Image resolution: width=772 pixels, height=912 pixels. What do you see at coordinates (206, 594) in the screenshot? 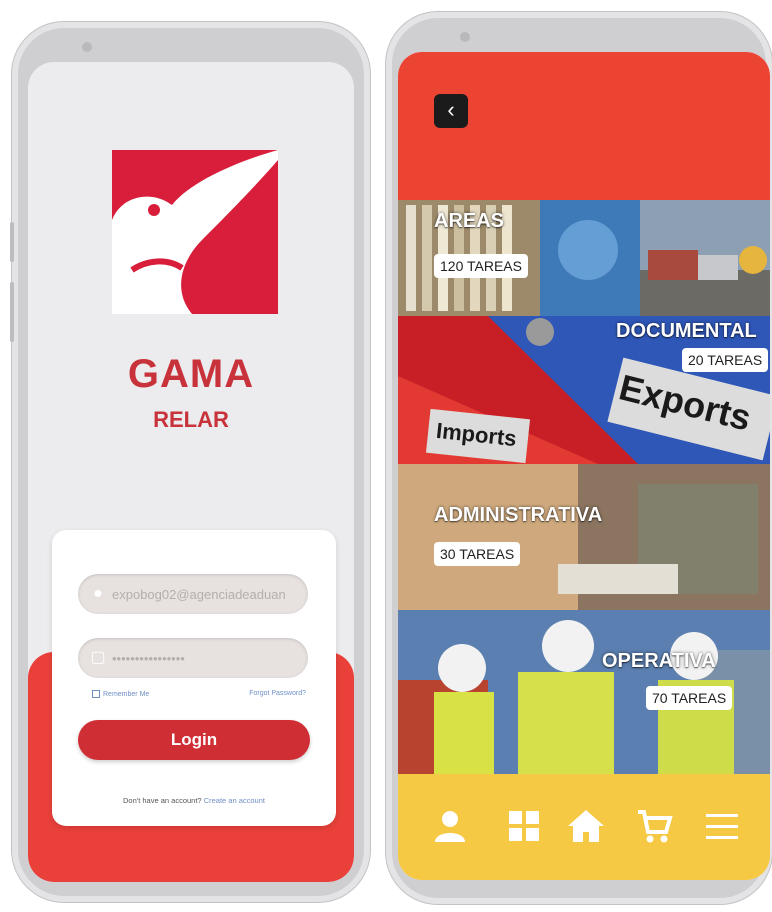
I see `email-input` at bounding box center [206, 594].